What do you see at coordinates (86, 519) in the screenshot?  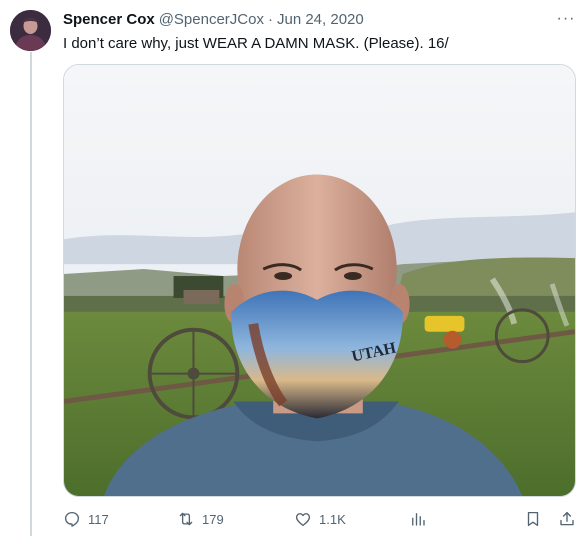 I see `reply-button: 117` at bounding box center [86, 519].